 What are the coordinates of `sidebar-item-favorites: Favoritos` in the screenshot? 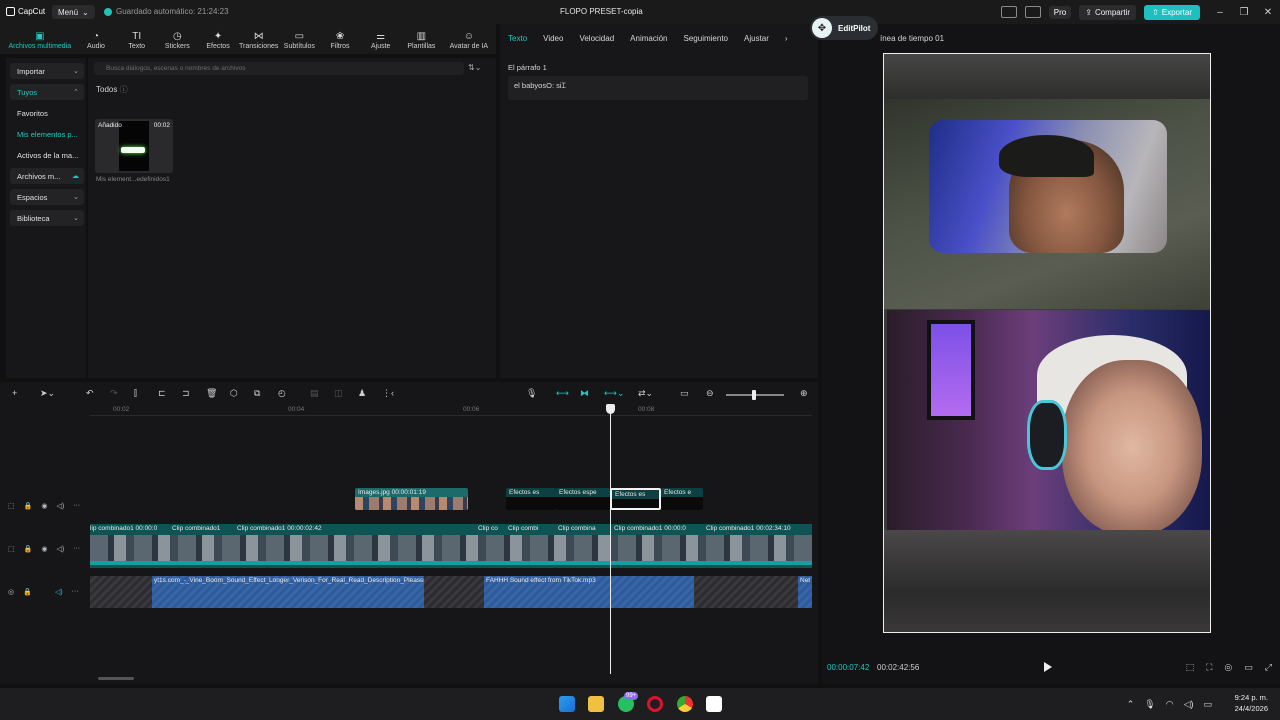 It's located at (47, 113).